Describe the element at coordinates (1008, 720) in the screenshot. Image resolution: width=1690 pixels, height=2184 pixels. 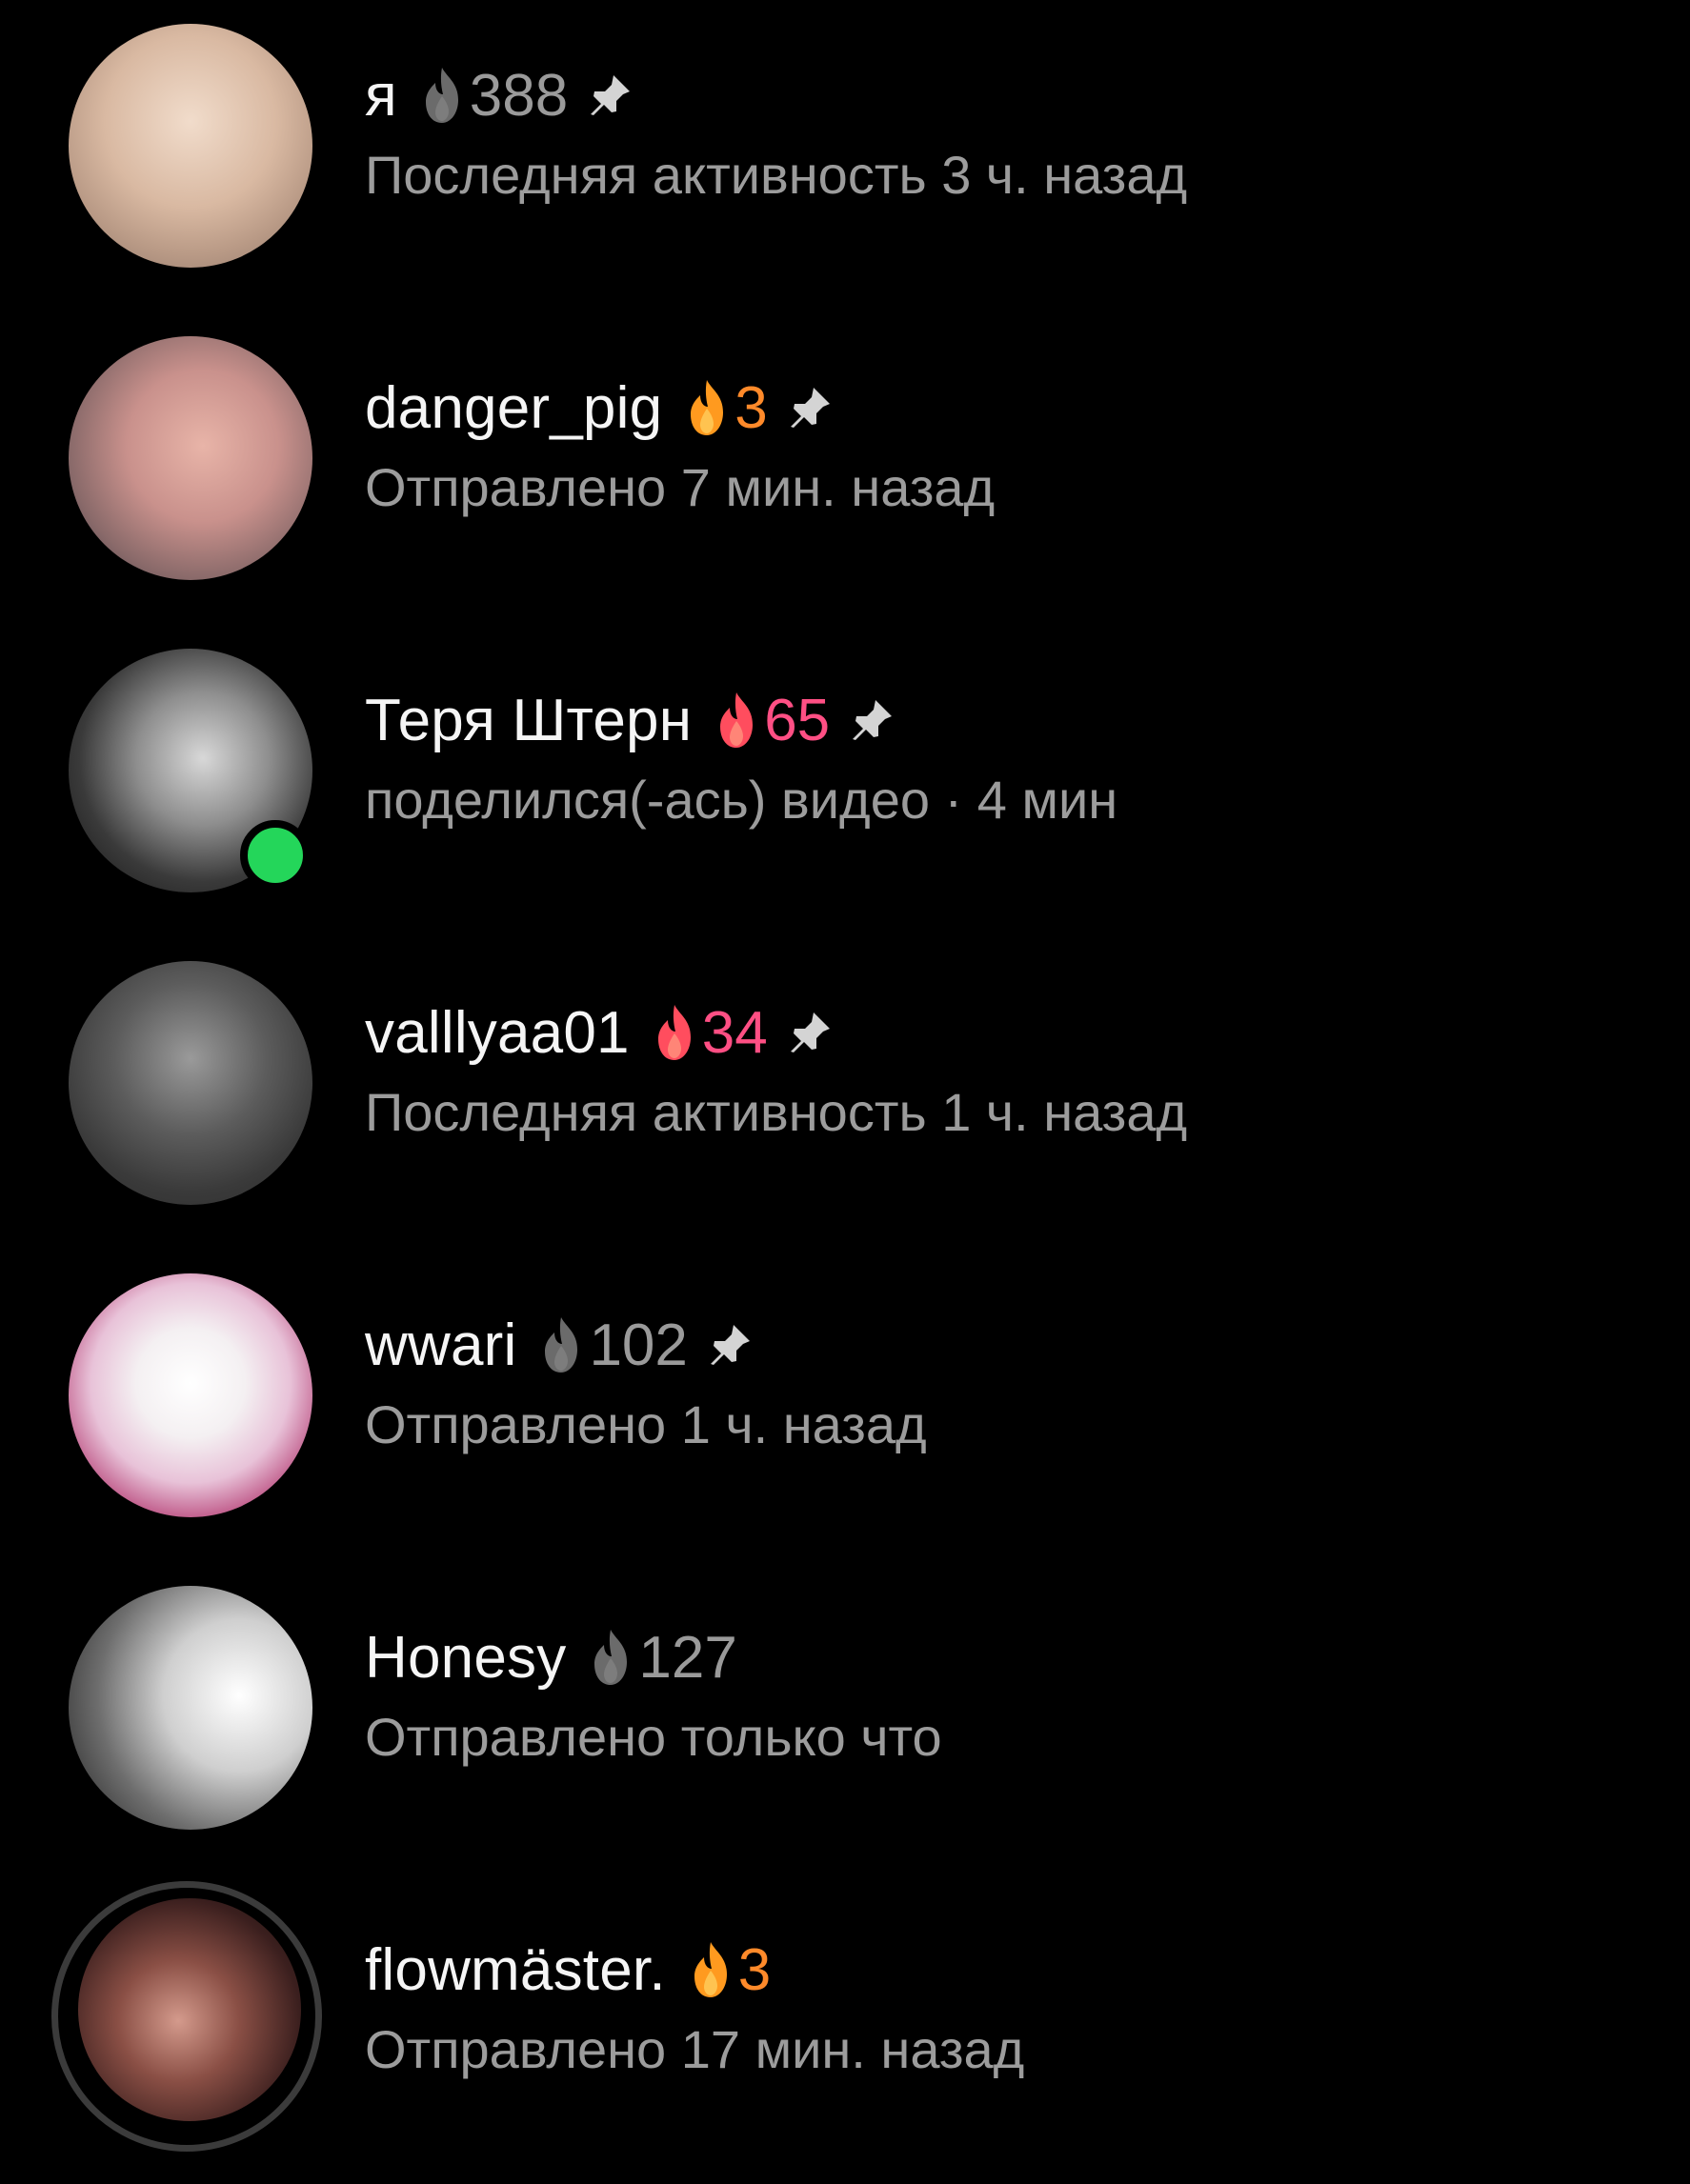
I see `chat-title-line: Теря Штерн 65` at that location.